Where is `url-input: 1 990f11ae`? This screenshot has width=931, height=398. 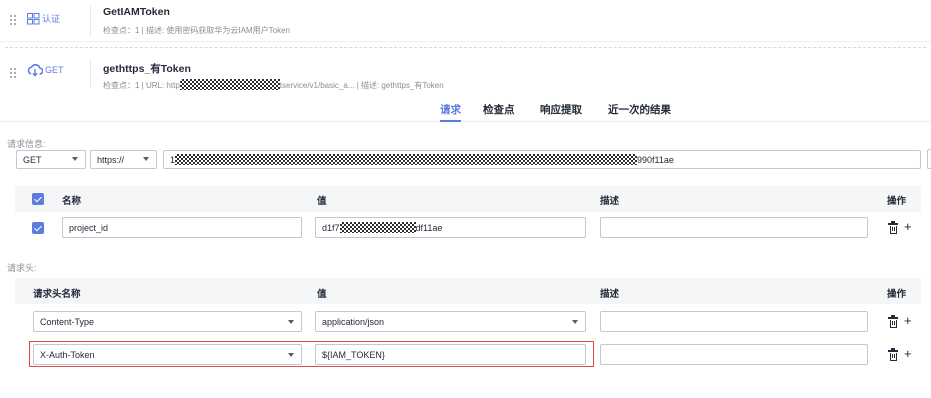 url-input: 1 990f11ae is located at coordinates (542, 159).